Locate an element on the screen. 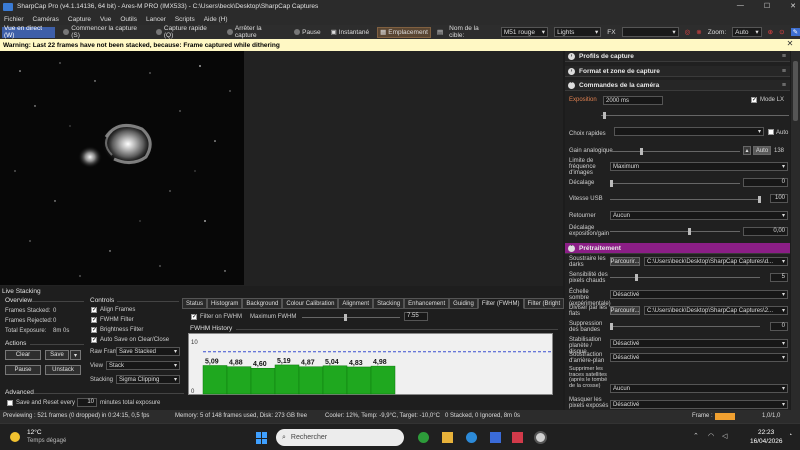 This screenshot has width=800, height=450. tab-colour-calibration: Colour Calibration is located at coordinates (310, 303).